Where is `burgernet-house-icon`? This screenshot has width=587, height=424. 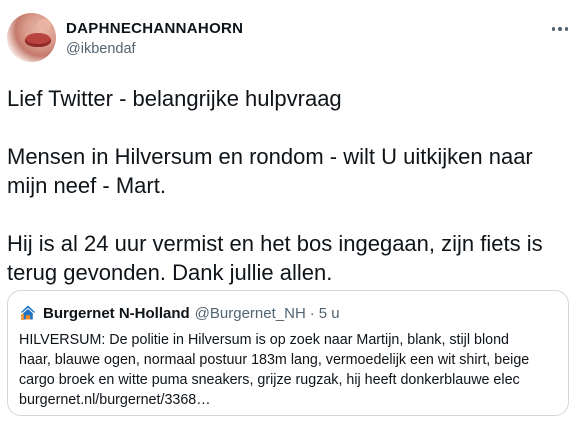
burgernet-house-icon is located at coordinates (28, 312).